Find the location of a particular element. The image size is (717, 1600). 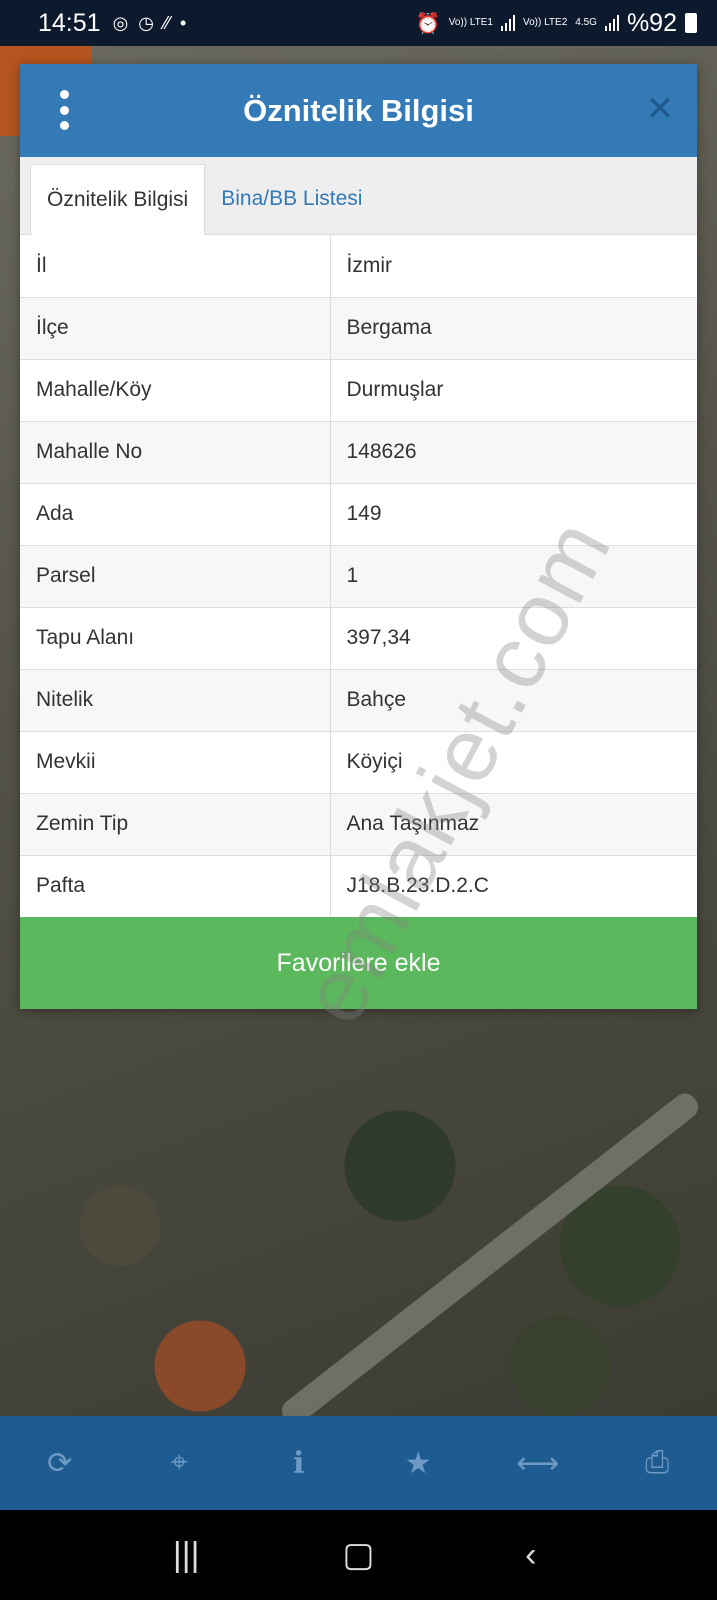

table-row: Mahalle/Köy Durmuşlar is located at coordinates (358, 389).